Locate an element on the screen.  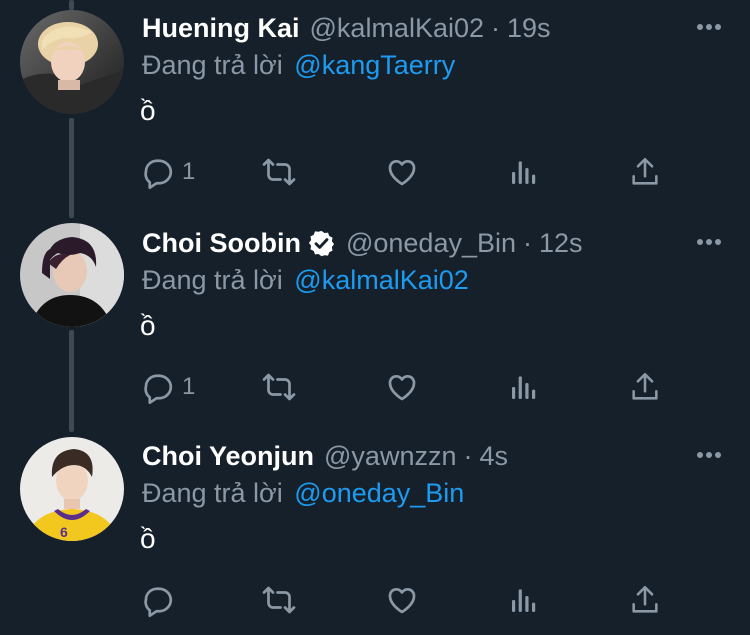
mention-link: @oneday_Bin is located at coordinates (379, 493).